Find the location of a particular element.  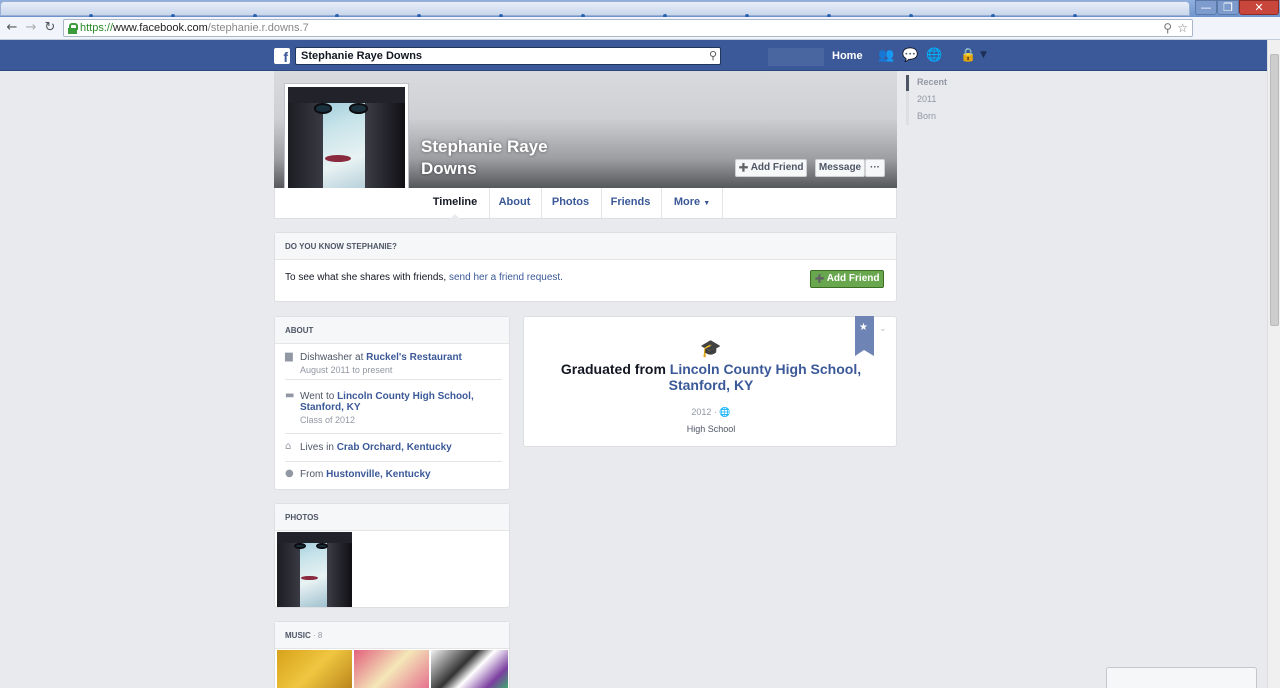

briefcase-icon: ▆ is located at coordinates (289, 356).